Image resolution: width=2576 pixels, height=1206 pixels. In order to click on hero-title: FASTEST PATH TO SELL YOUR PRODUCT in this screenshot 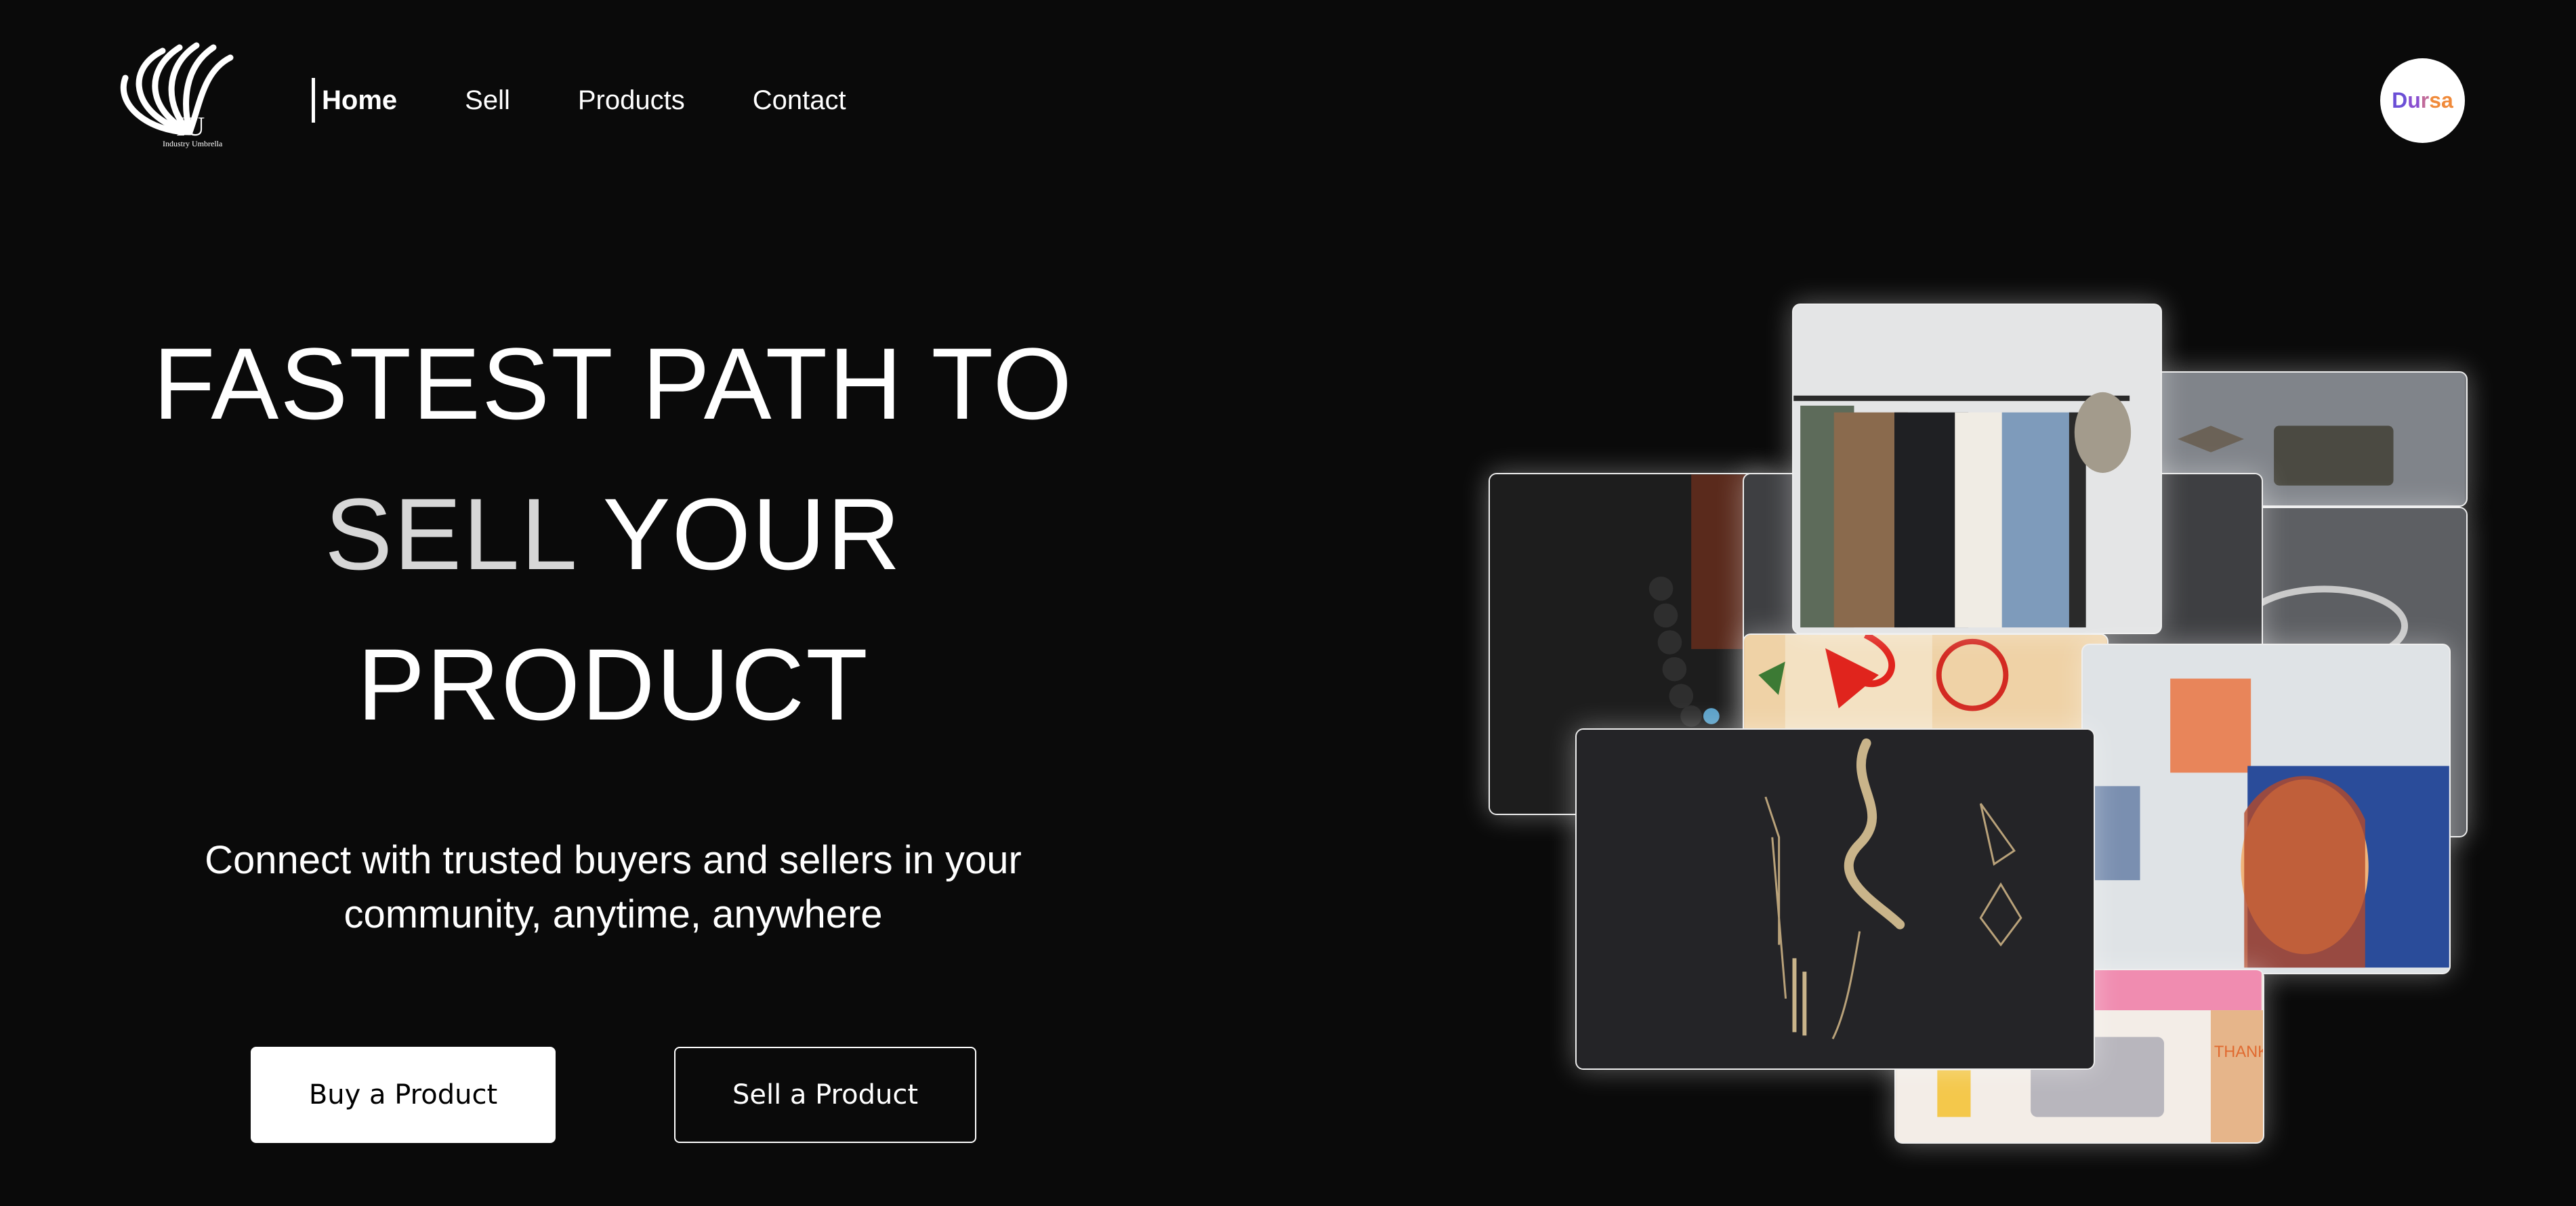, I will do `click(613, 534)`.